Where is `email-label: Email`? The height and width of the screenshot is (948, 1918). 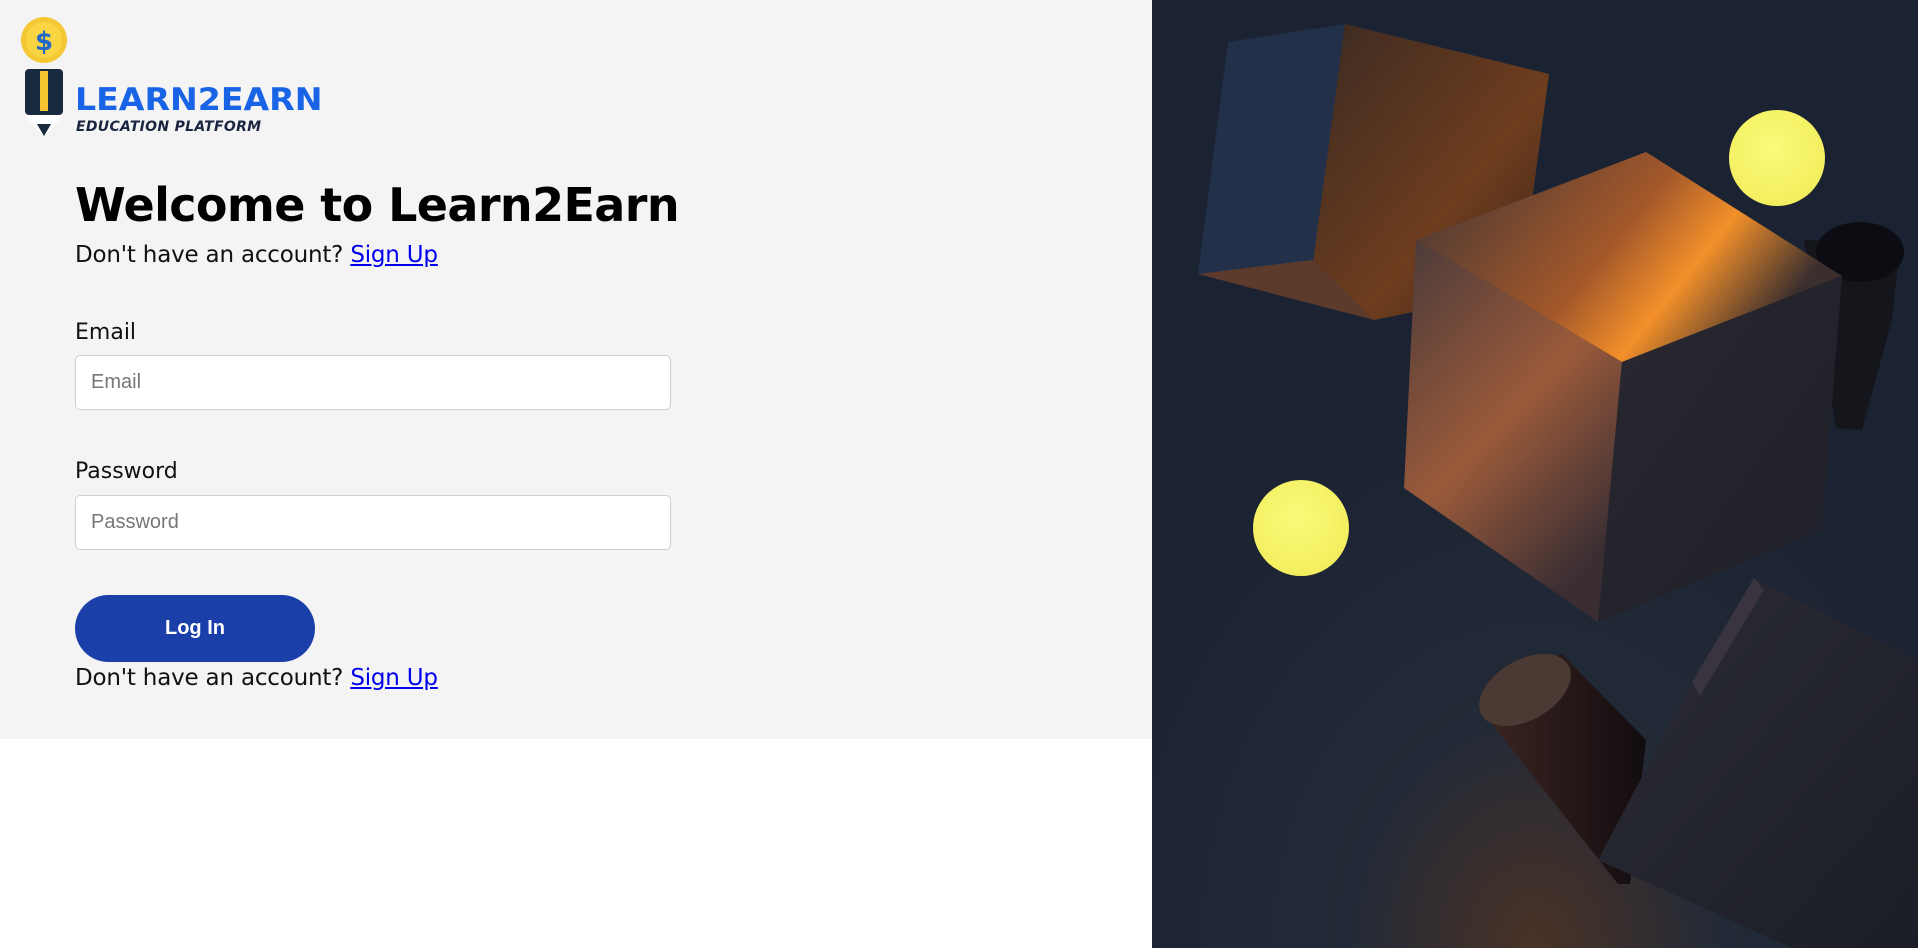 email-label: Email is located at coordinates (106, 332).